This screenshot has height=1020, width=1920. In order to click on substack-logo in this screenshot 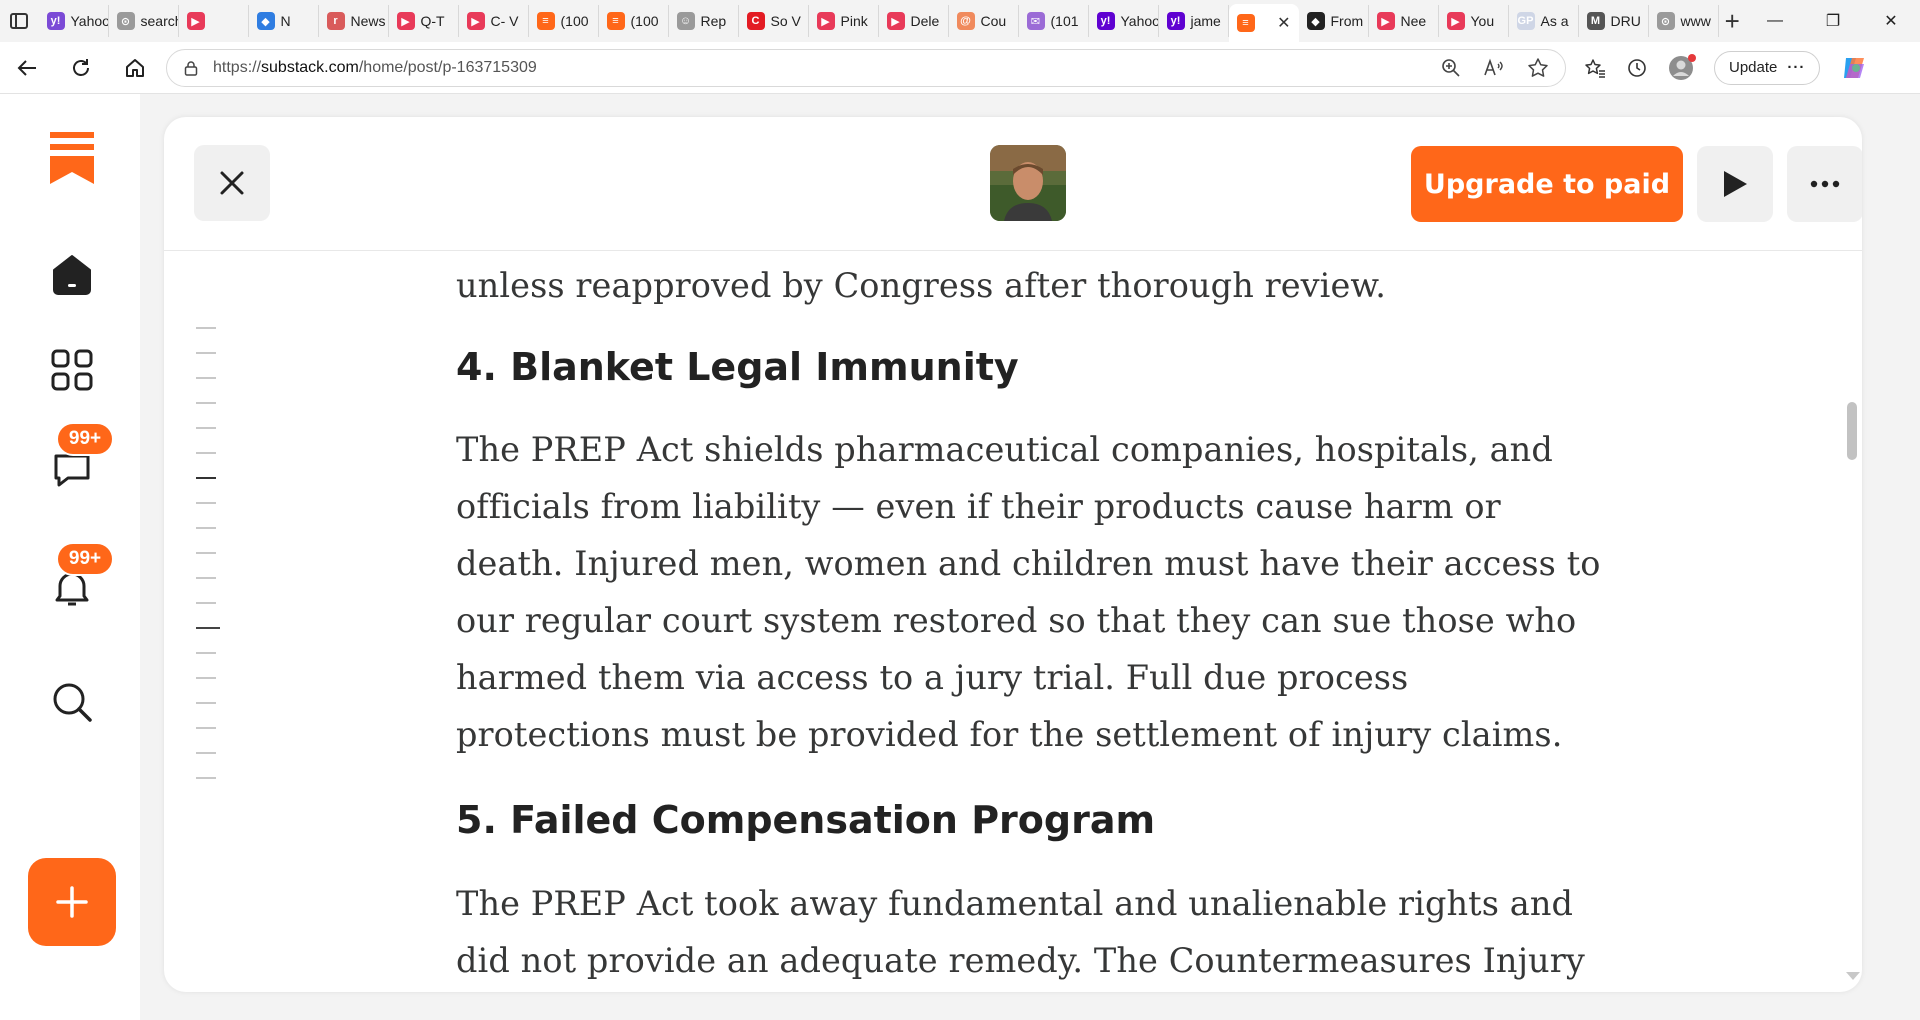, I will do `click(72, 158)`.